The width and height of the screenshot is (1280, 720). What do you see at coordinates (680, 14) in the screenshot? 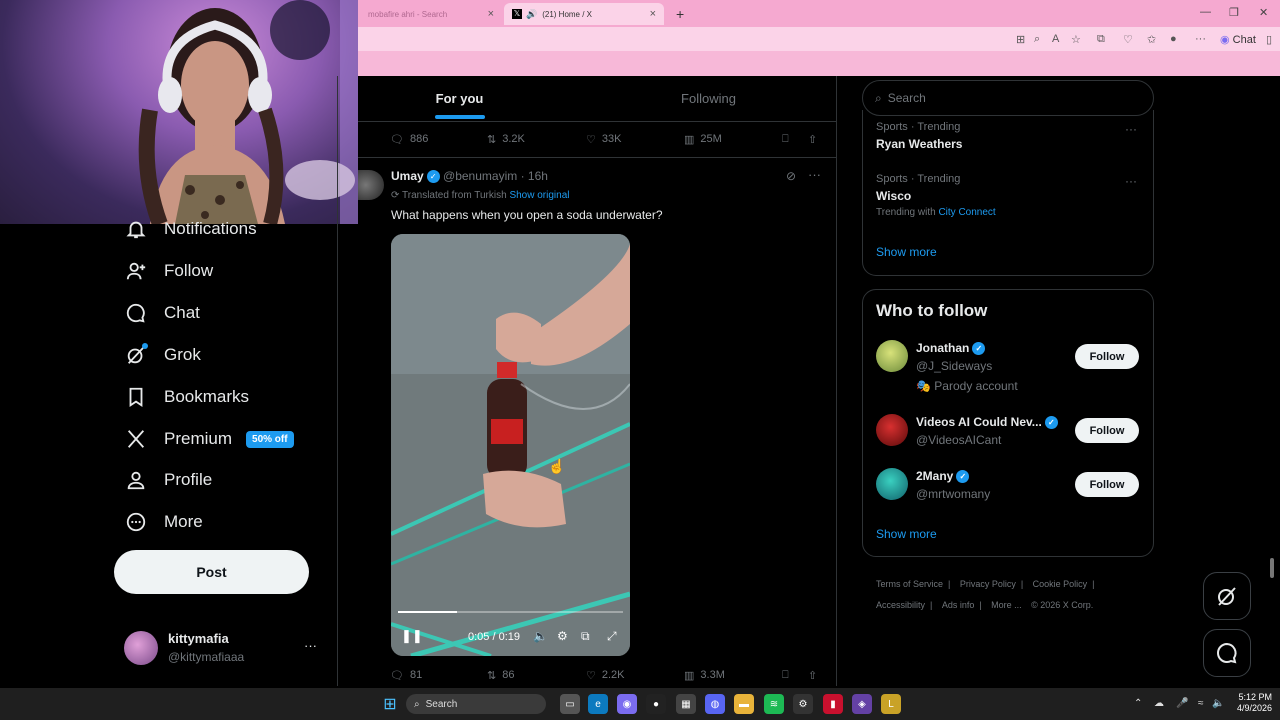
I see `new-tab-button: +` at bounding box center [680, 14].